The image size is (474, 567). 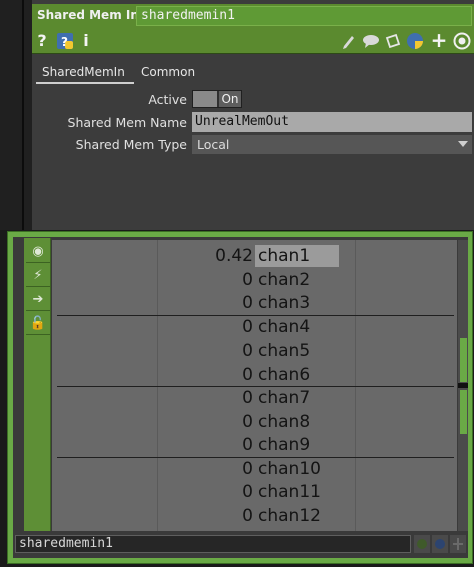 What do you see at coordinates (168, 73) in the screenshot?
I see `tab-common: Common` at bounding box center [168, 73].